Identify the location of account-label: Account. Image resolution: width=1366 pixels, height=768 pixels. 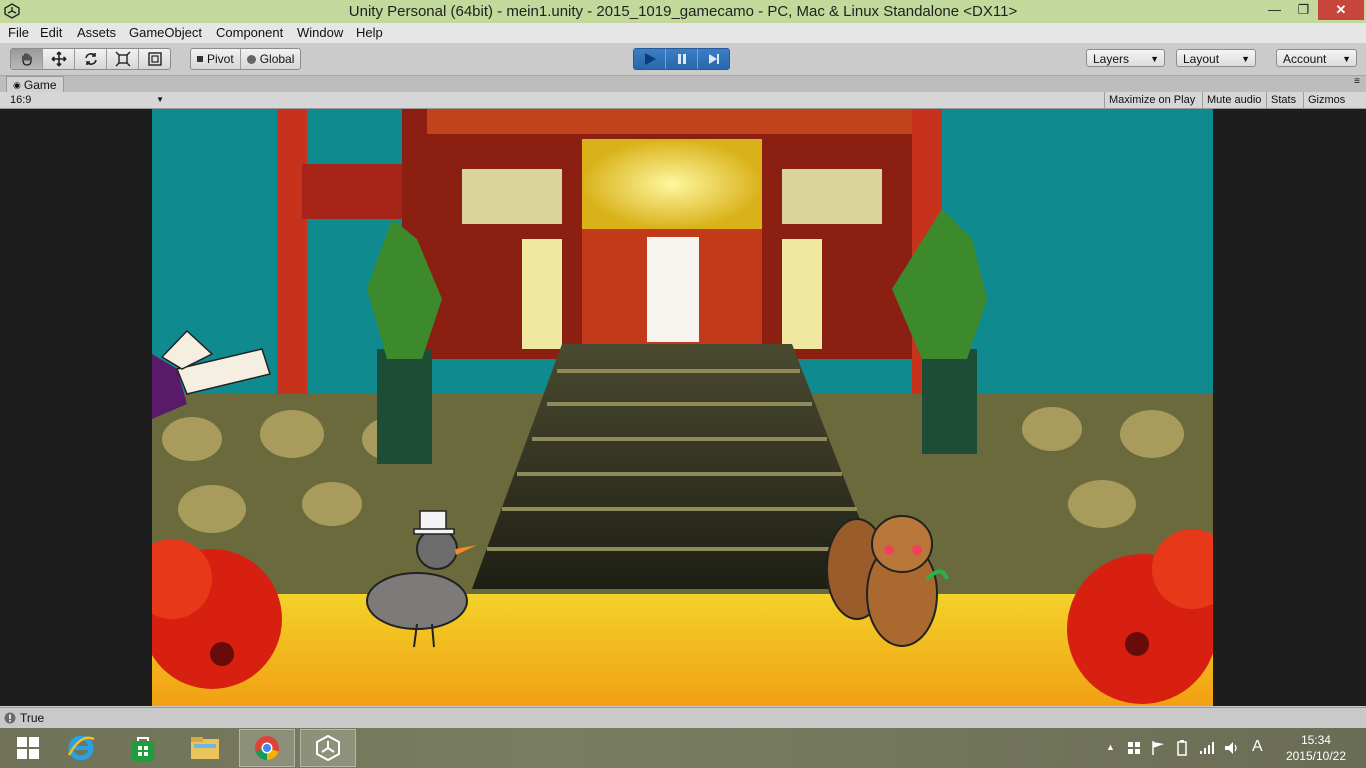
(1305, 59).